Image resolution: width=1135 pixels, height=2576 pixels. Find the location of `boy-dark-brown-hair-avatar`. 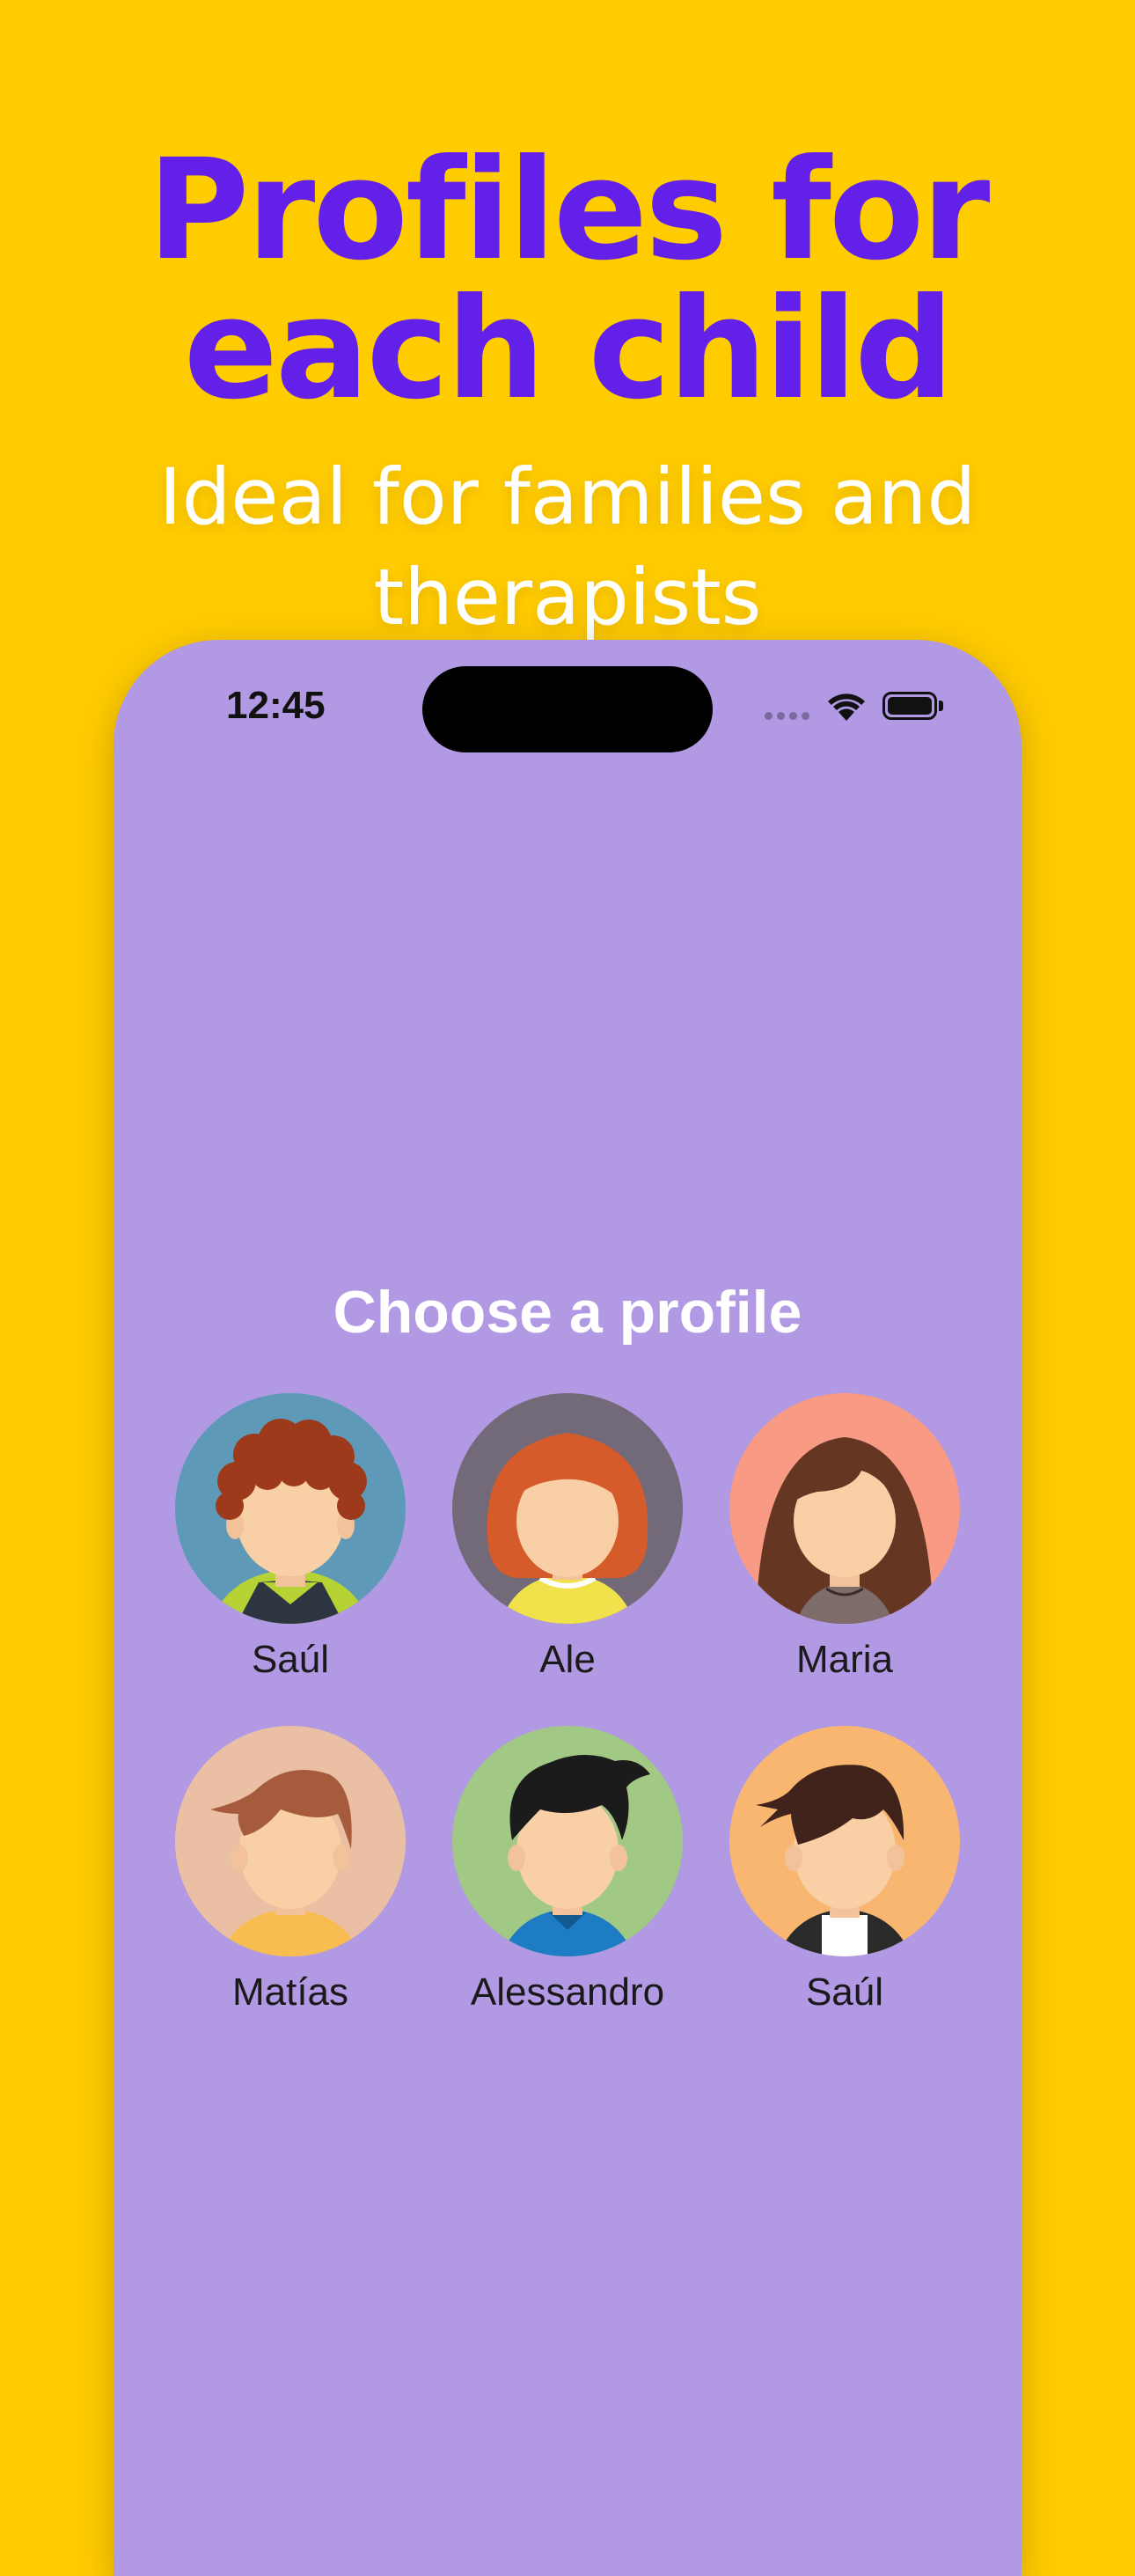

boy-dark-brown-hair-avatar is located at coordinates (844, 1841).